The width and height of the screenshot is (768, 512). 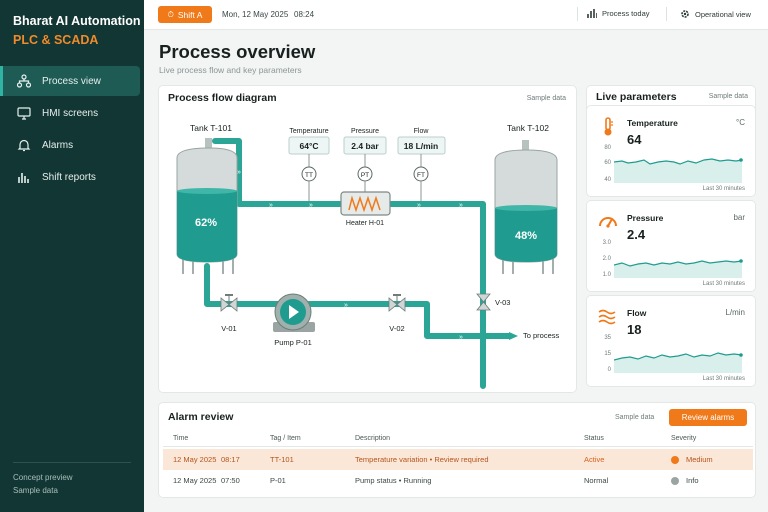 I want to click on alarm-tag: TT-101, so click(x=282, y=459).